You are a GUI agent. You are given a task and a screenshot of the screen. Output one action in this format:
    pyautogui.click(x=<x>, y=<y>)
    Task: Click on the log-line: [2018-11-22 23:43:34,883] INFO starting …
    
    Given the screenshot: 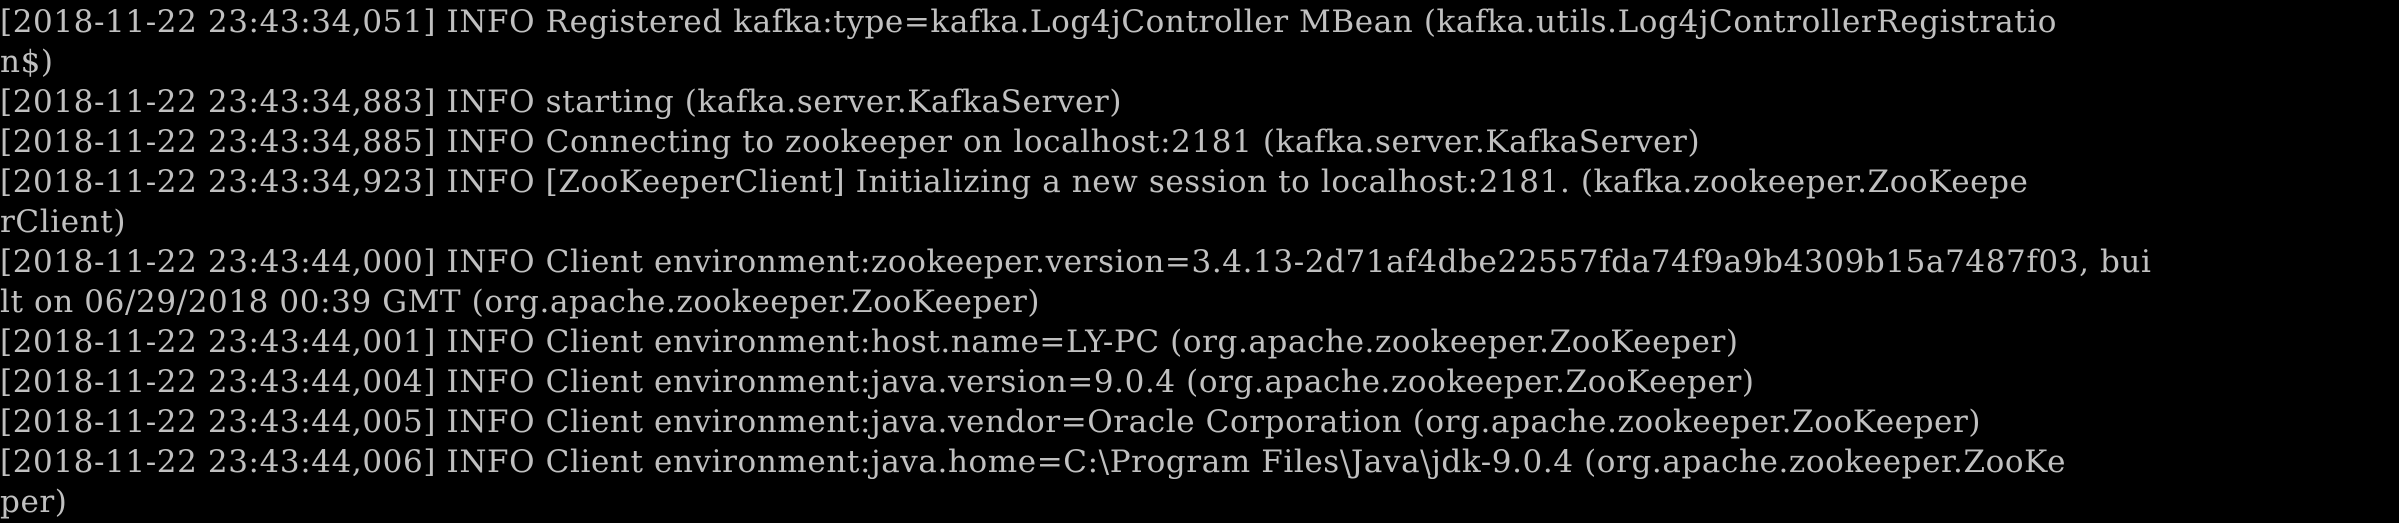 What is the action you would take?
    pyautogui.click(x=561, y=102)
    